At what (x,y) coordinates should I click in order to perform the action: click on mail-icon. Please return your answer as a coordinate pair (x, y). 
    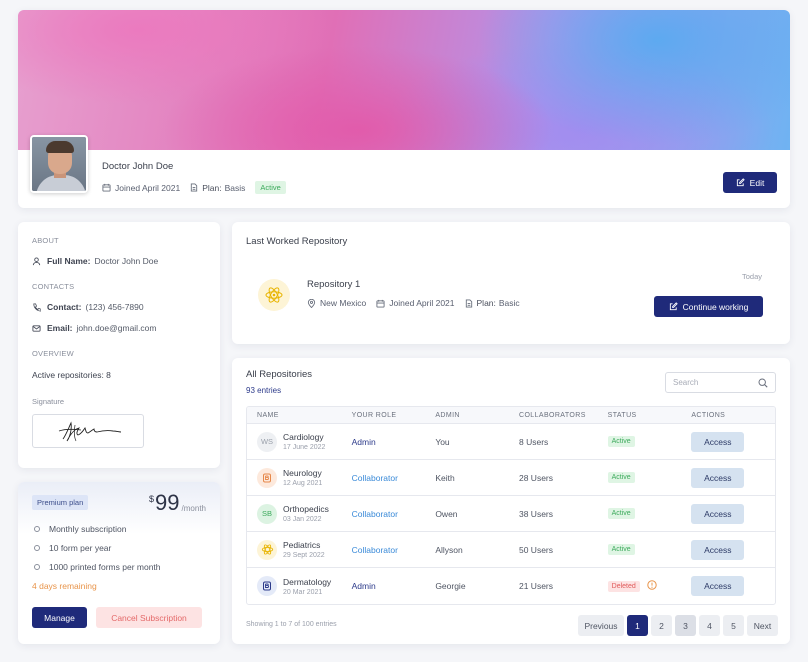
    Looking at the image, I should click on (36, 328).